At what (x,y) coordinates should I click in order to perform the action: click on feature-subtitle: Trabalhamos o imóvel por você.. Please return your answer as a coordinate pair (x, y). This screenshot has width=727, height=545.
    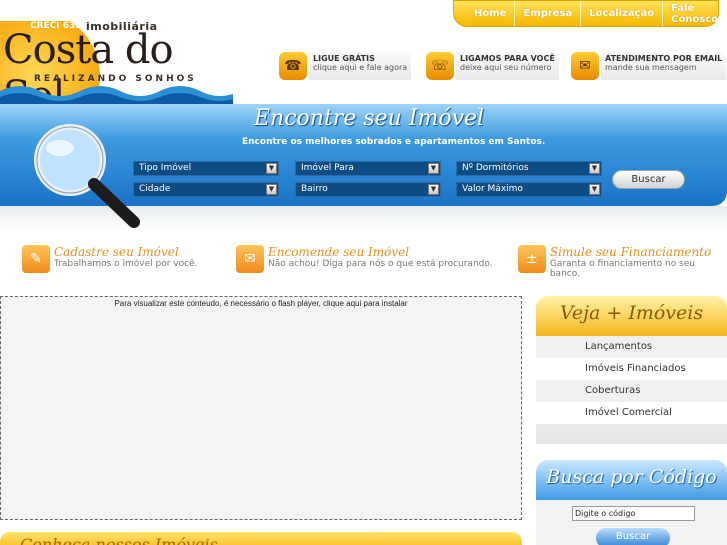
    Looking at the image, I should click on (126, 264).